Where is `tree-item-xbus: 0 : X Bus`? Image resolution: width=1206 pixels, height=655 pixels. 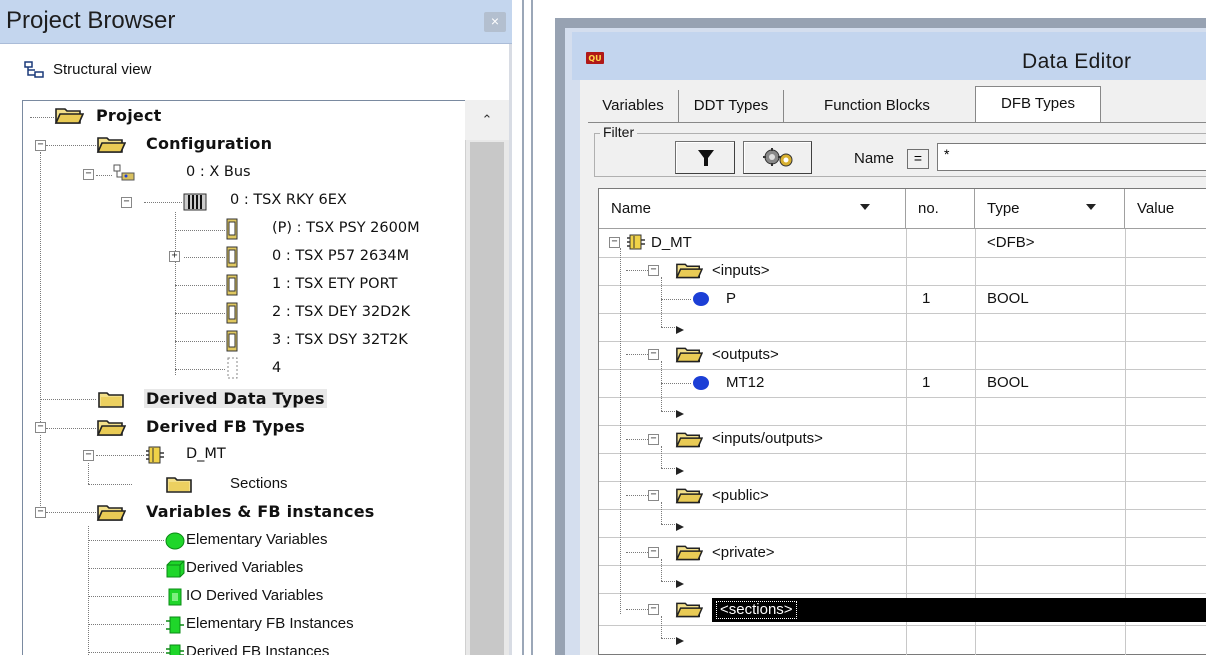
tree-item-xbus: 0 : X Bus is located at coordinates (218, 172).